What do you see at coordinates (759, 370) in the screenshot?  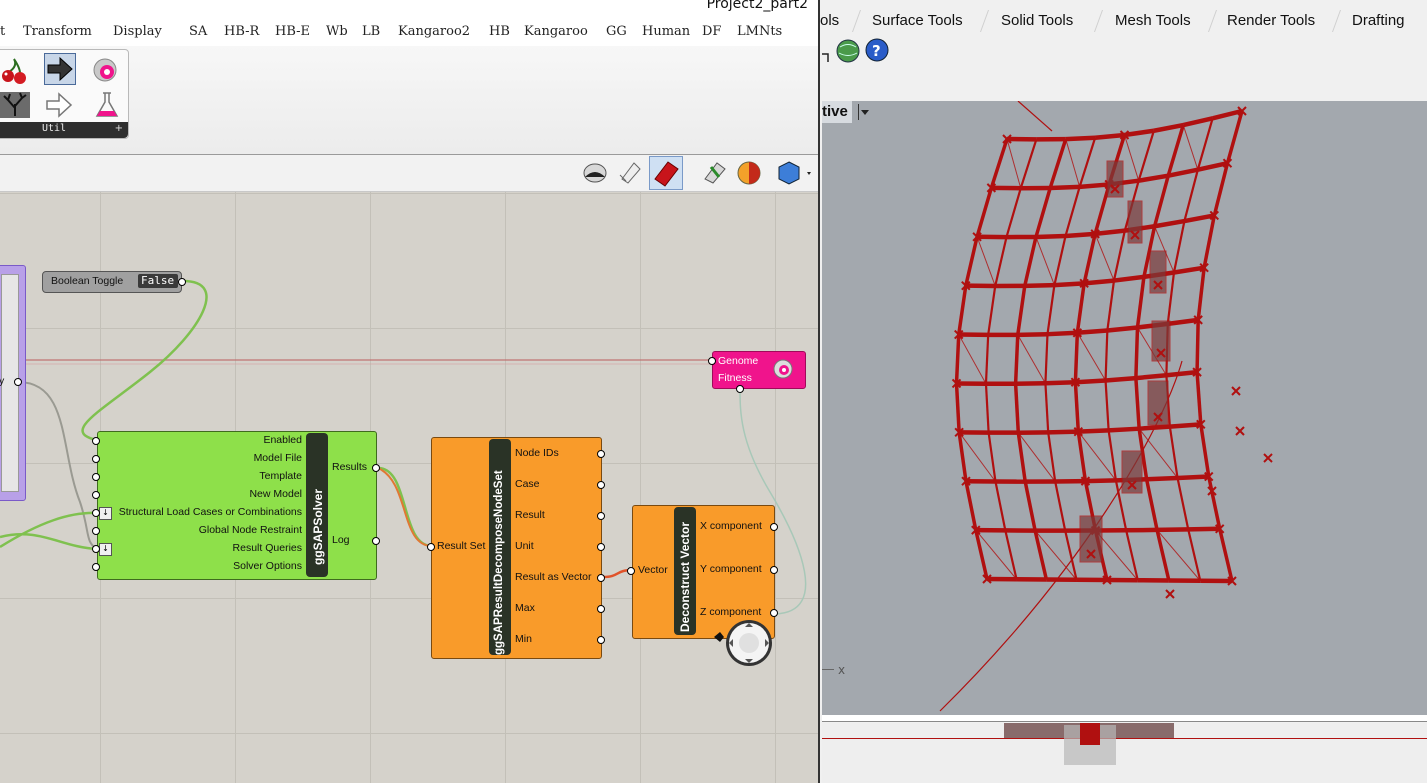 I see `galapagos-component: Genome Fitness` at bounding box center [759, 370].